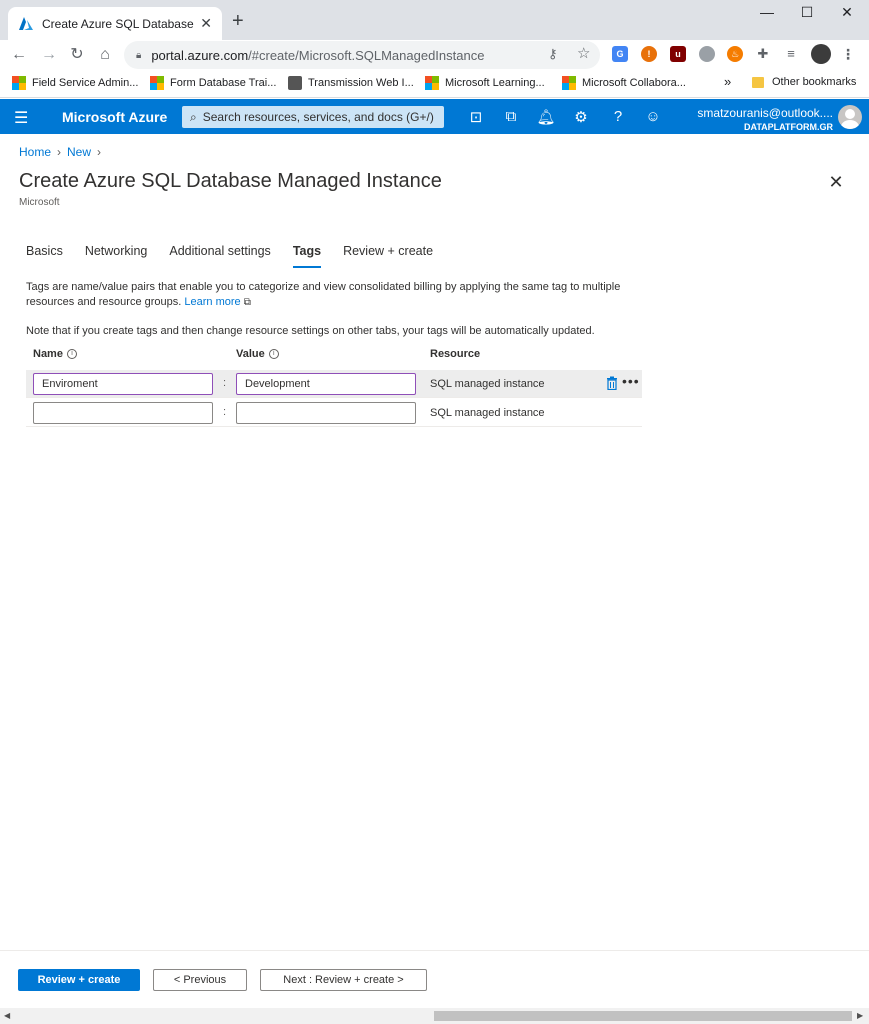  What do you see at coordinates (388, 256) in the screenshot?
I see `tab-review-create: Review + create` at bounding box center [388, 256].